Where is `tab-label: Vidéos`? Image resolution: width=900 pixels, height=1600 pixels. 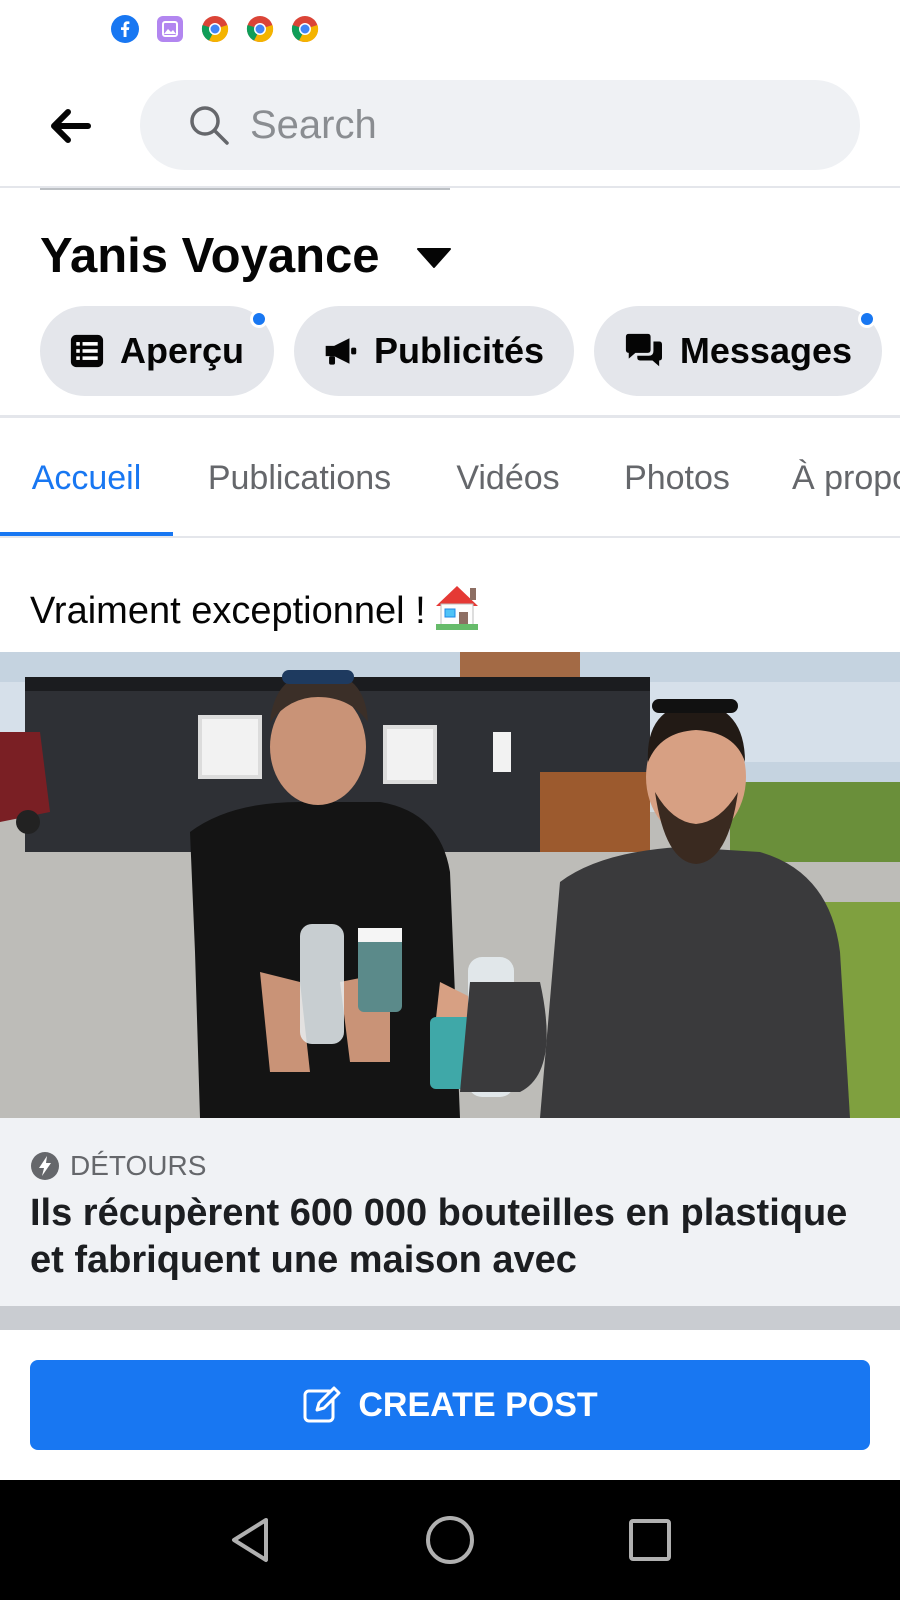
tab-label: Vidéos is located at coordinates (508, 477).